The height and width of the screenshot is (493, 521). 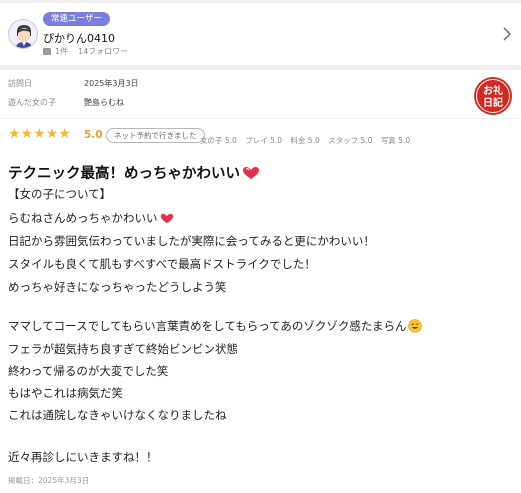 I want to click on review-line: らむねさんめっちゃかわいい, so click(x=91, y=218).